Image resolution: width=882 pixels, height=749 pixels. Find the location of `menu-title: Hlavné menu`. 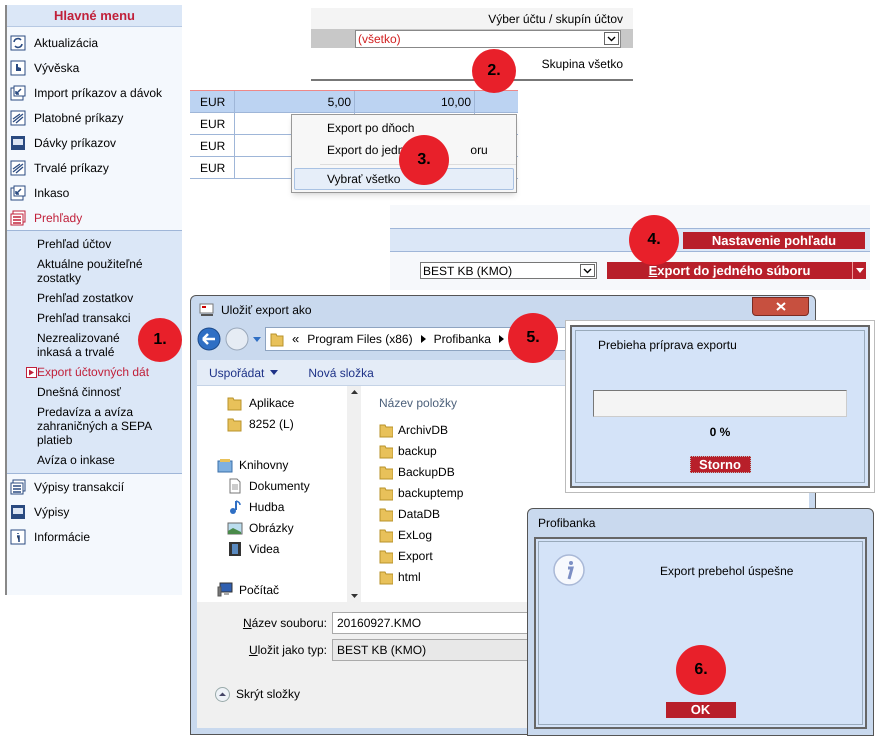

menu-title: Hlavné menu is located at coordinates (94, 16).